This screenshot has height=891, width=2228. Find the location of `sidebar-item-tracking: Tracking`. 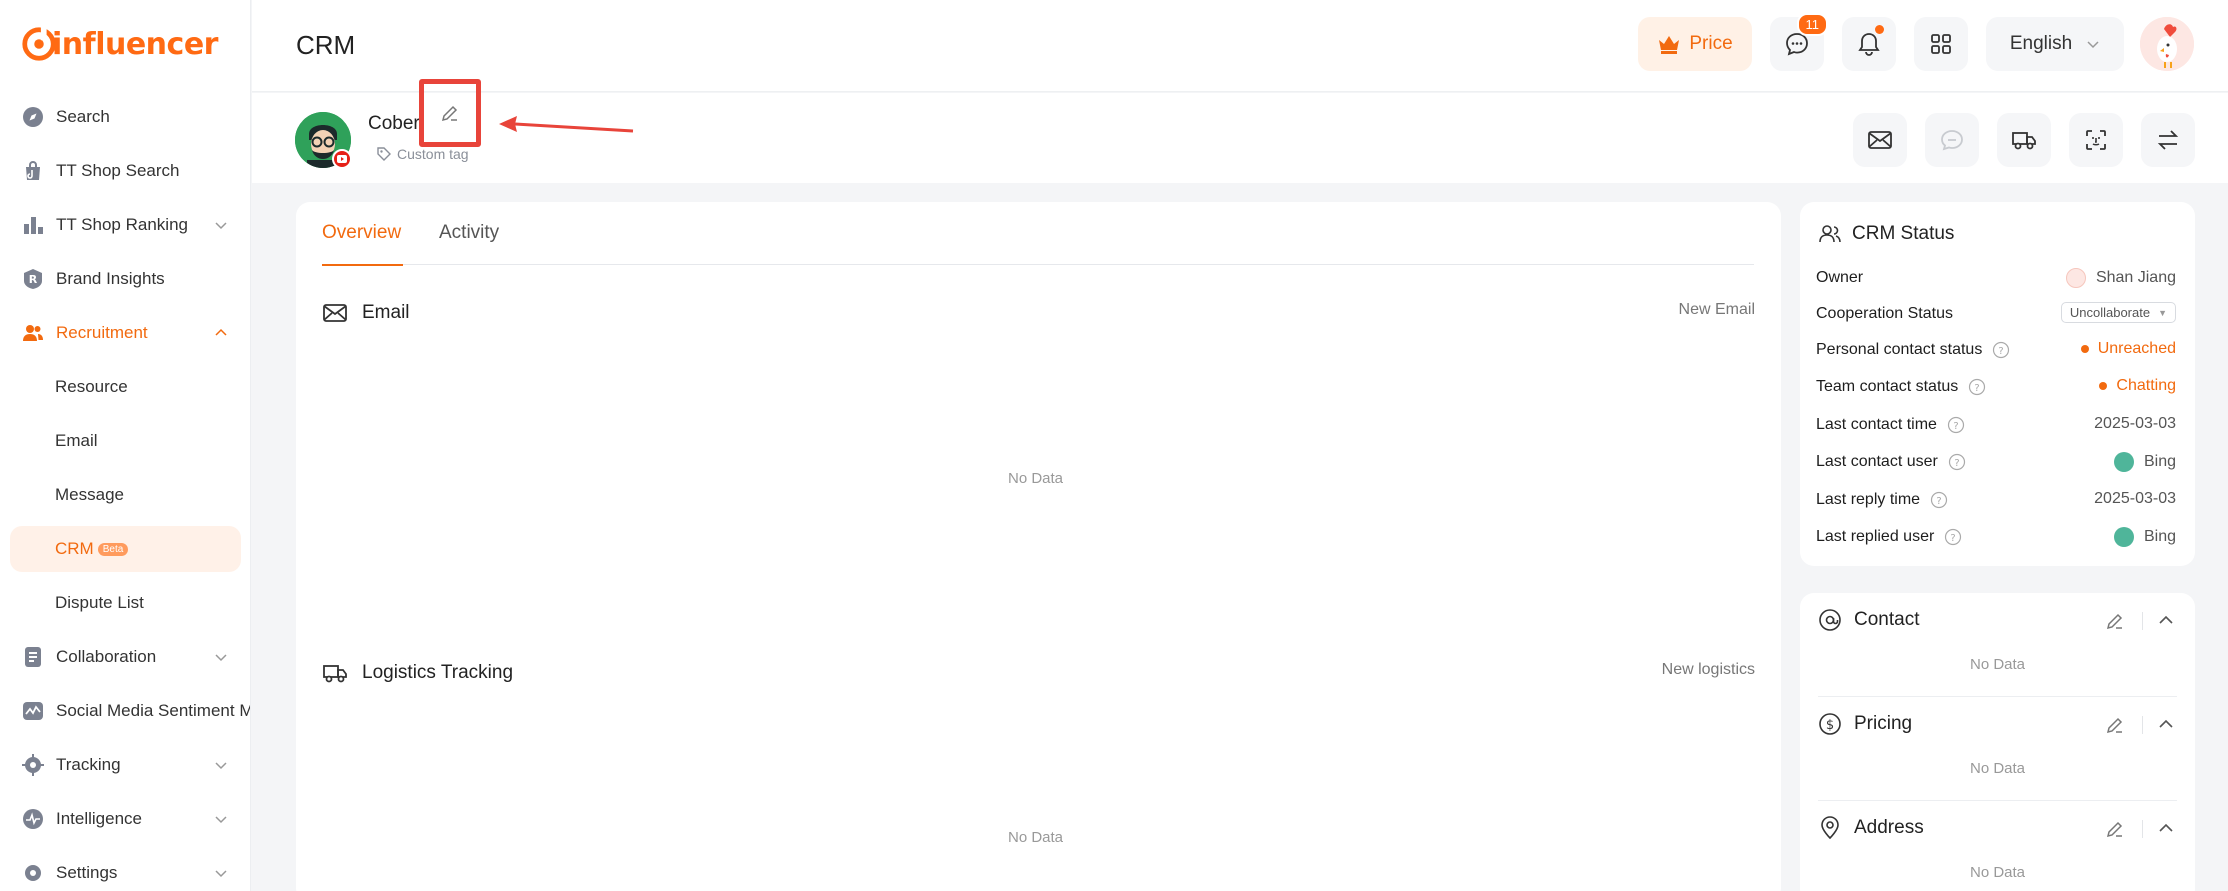

sidebar-item-tracking: Tracking is located at coordinates (125, 765).